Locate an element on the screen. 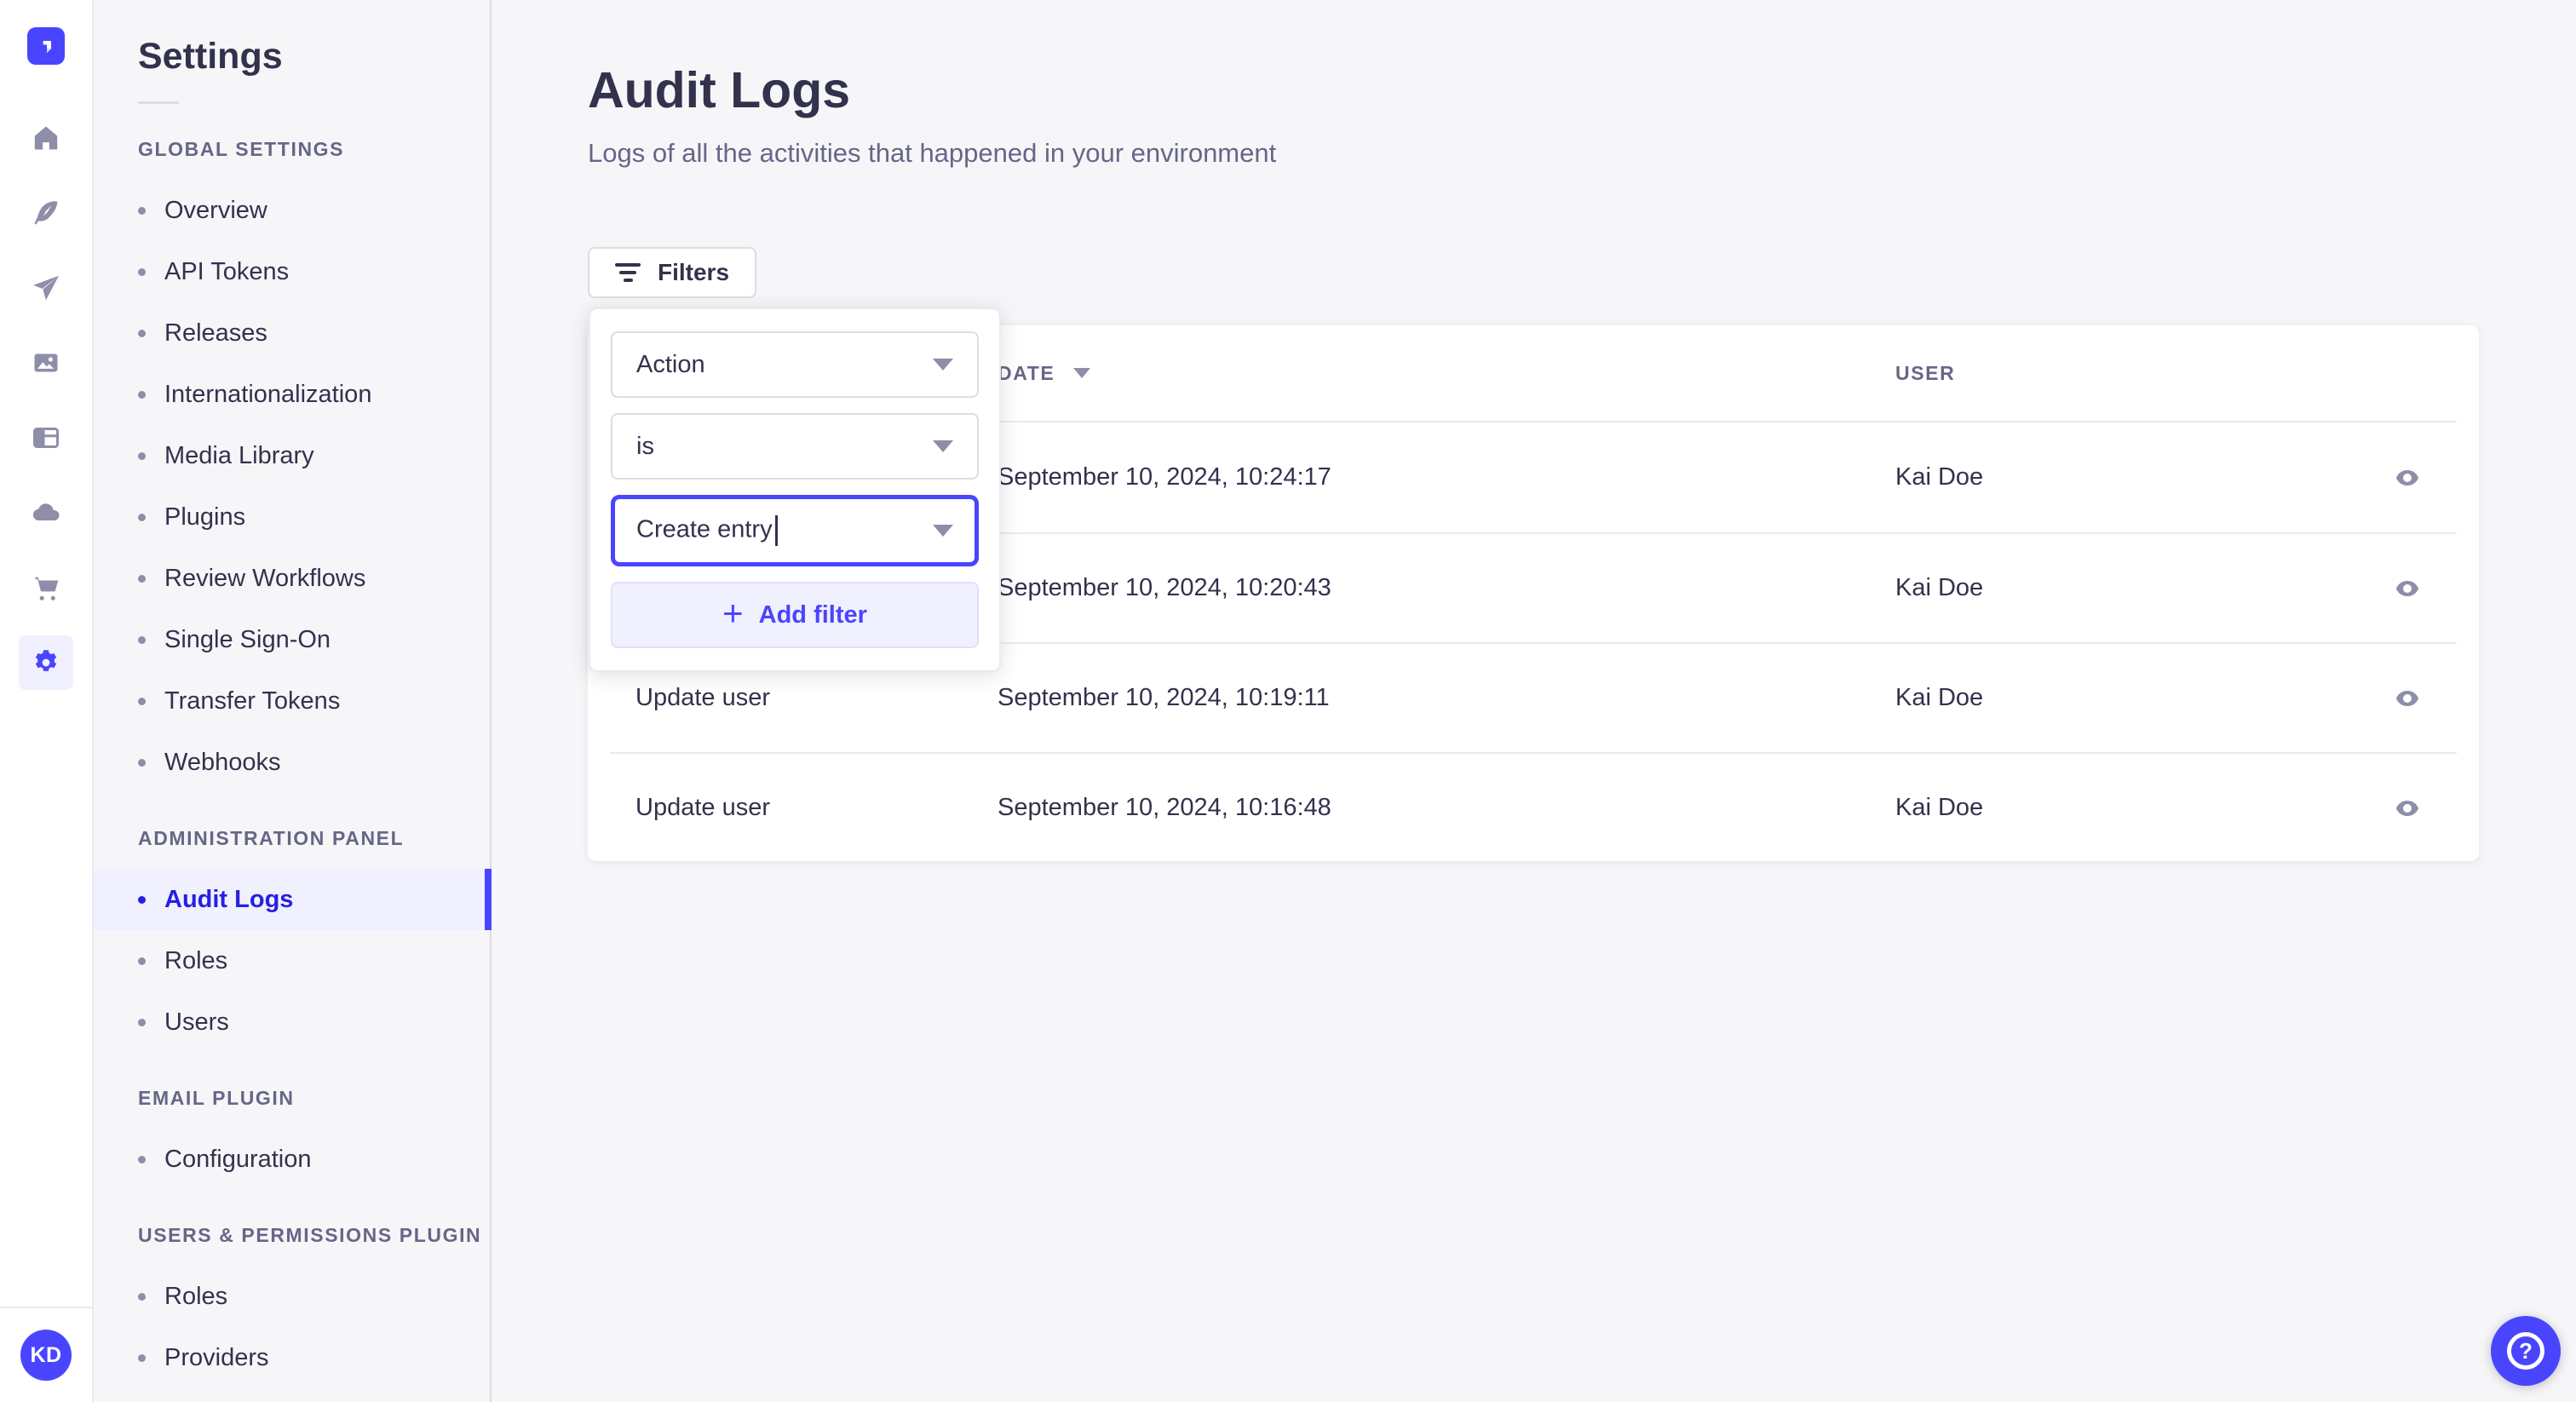 The image size is (2576, 1402). filter-operator-select: is is located at coordinates (795, 446).